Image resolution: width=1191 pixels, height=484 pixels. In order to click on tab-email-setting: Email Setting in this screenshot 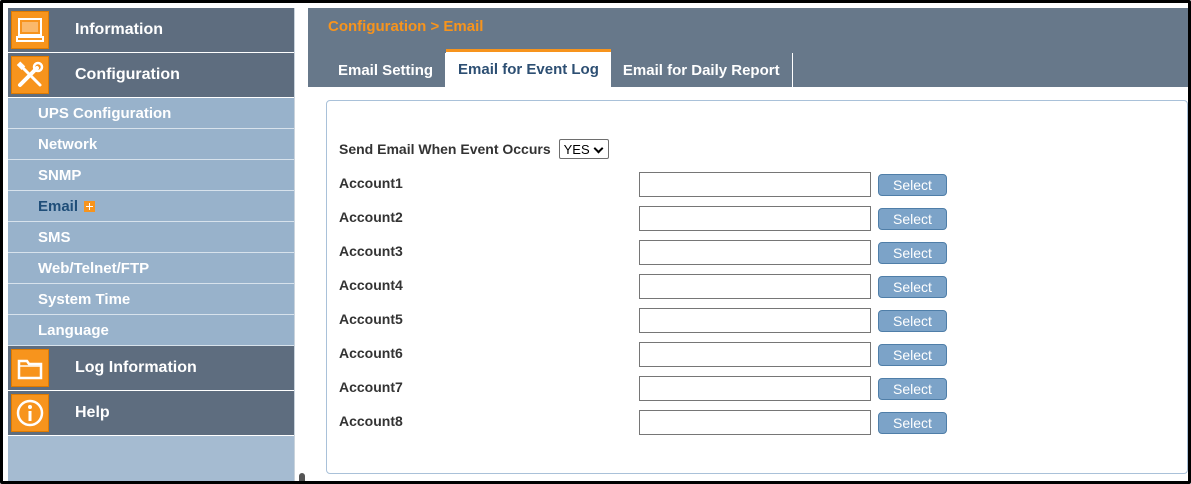, I will do `click(386, 70)`.